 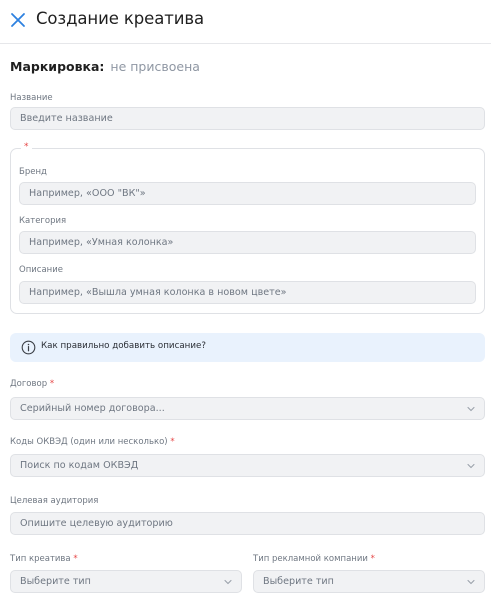 What do you see at coordinates (247, 193) in the screenshot?
I see `brand-input: Например, «ООО "ВК"»` at bounding box center [247, 193].